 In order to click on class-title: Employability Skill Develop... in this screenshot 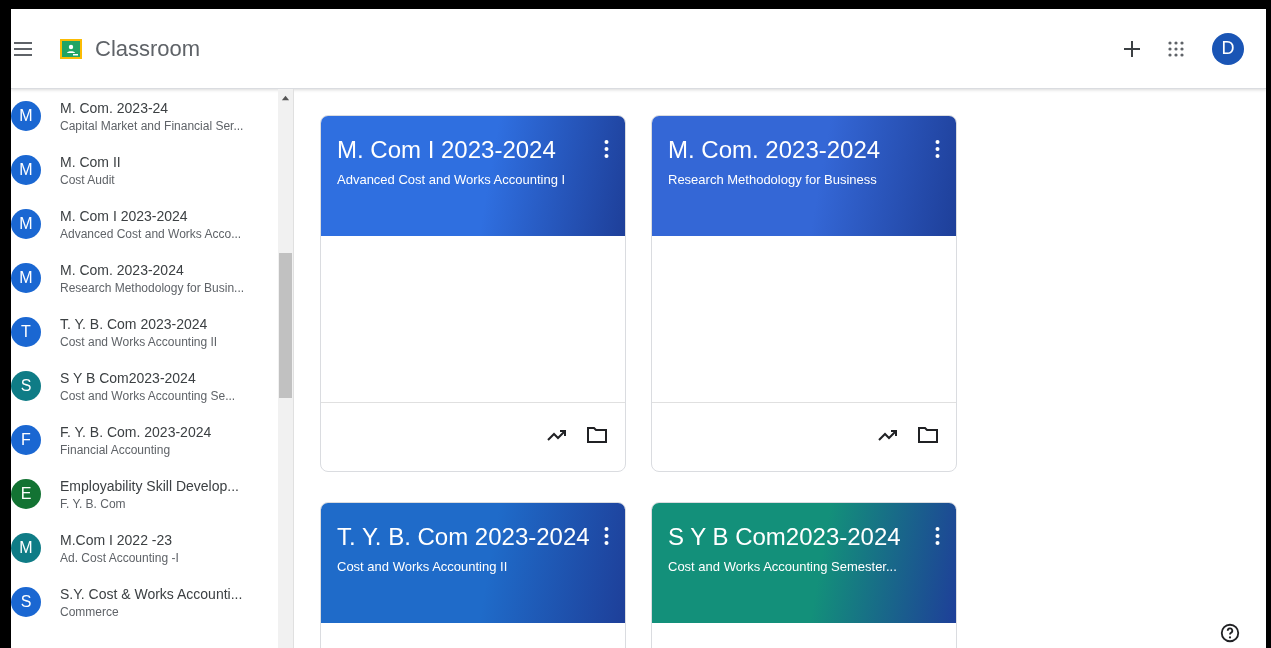, I will do `click(149, 485)`.